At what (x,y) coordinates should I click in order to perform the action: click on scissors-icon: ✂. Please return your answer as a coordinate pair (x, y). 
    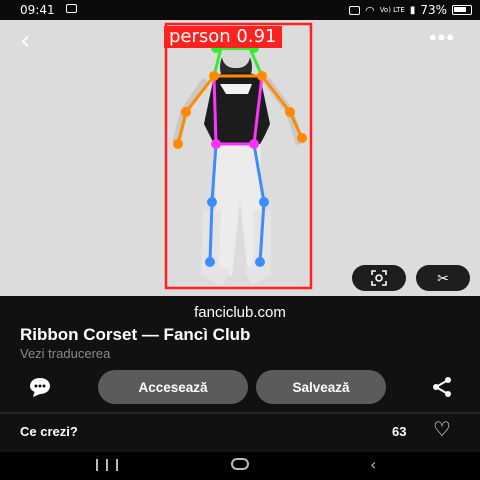
    Looking at the image, I should click on (443, 277).